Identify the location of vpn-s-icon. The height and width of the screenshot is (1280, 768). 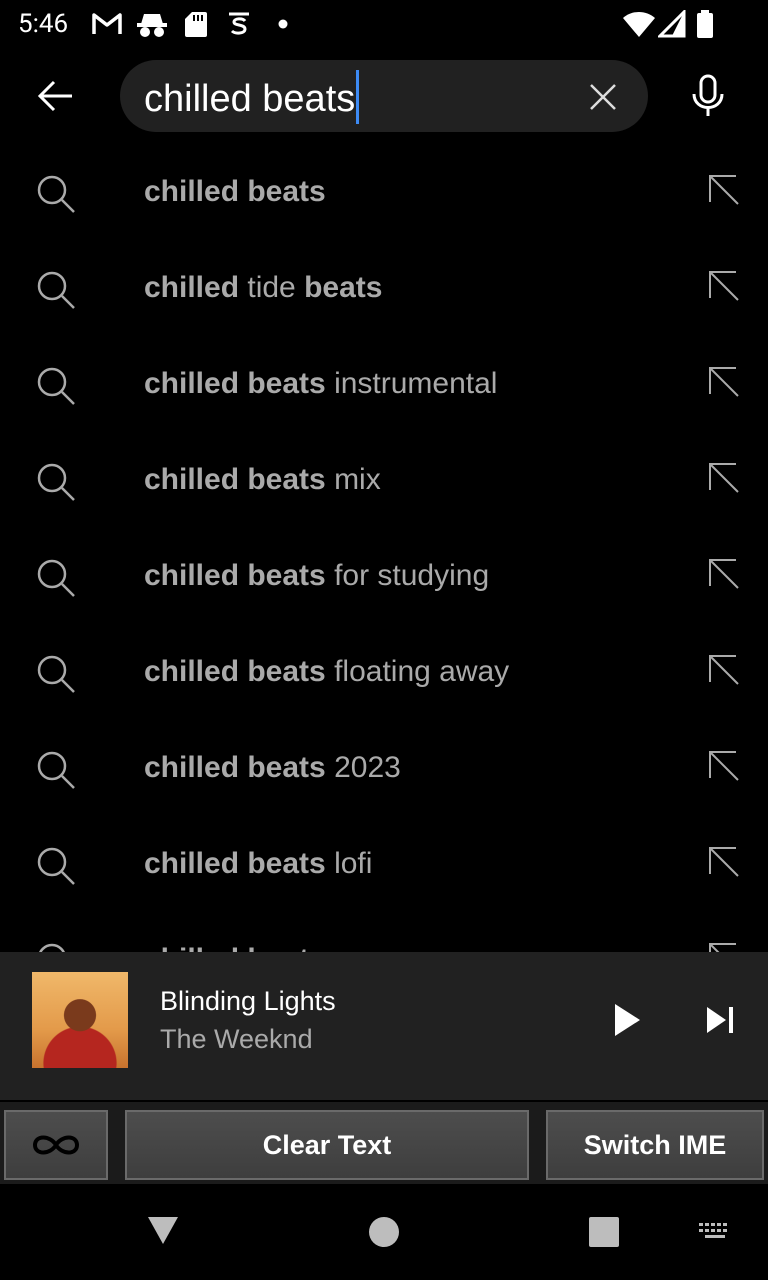
(239, 23).